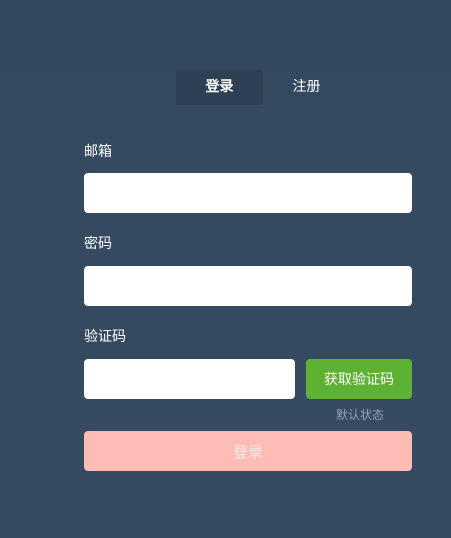  I want to click on email-label: 邮箱, so click(98, 152).